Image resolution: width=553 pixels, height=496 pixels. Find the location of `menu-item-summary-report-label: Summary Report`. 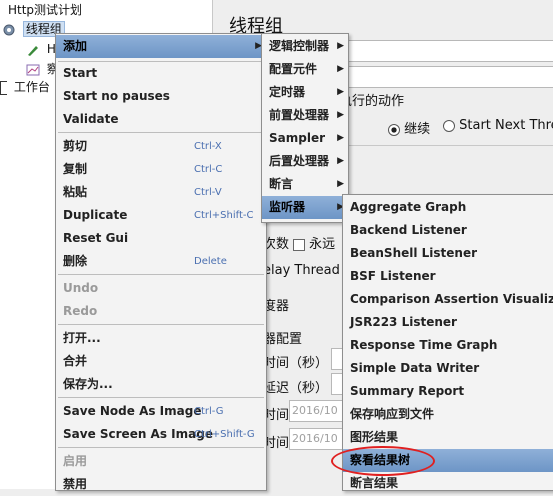

menu-item-summary-report-label: Summary Report is located at coordinates (407, 391).